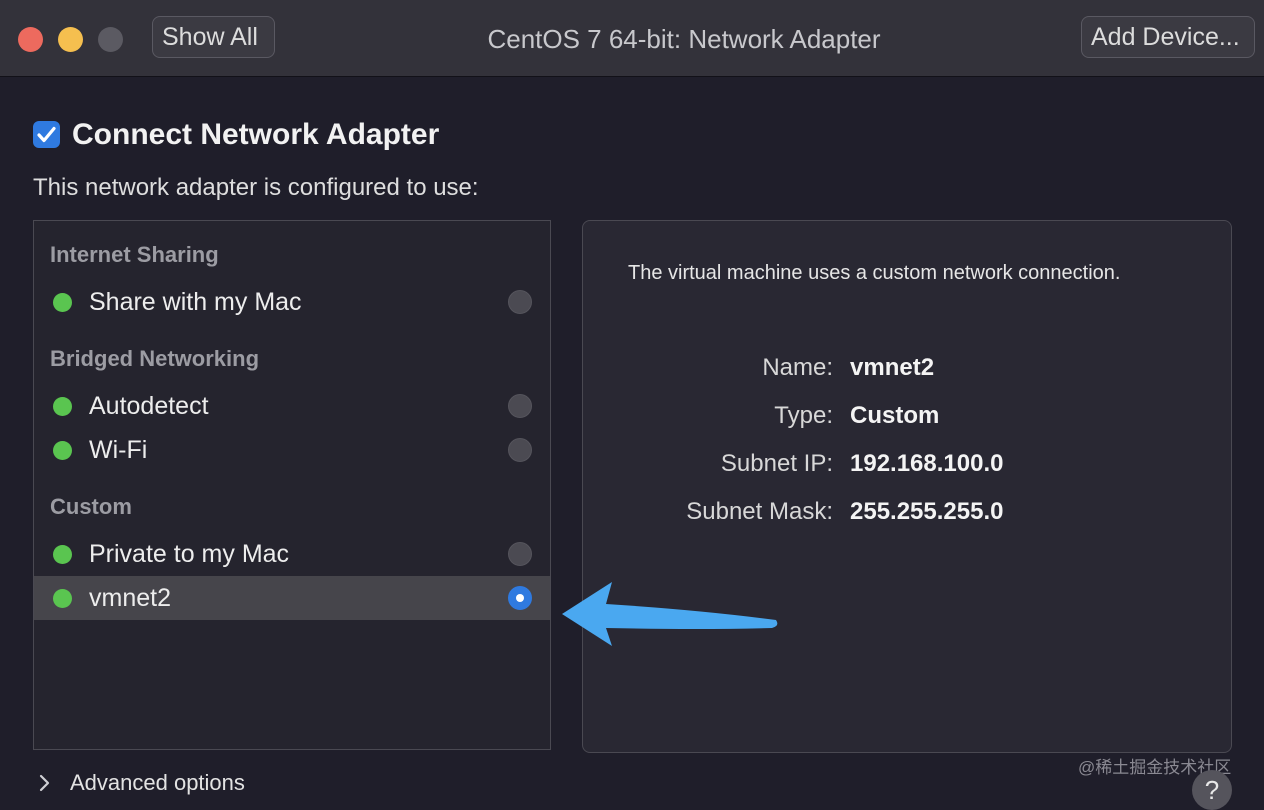  Describe the element at coordinates (670, 614) in the screenshot. I see `arrow-left-icon` at that location.